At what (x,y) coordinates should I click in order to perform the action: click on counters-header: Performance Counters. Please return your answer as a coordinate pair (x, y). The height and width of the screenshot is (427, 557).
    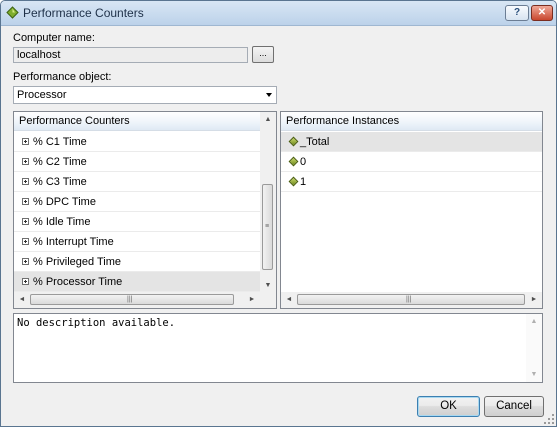
    Looking at the image, I should click on (145, 121).